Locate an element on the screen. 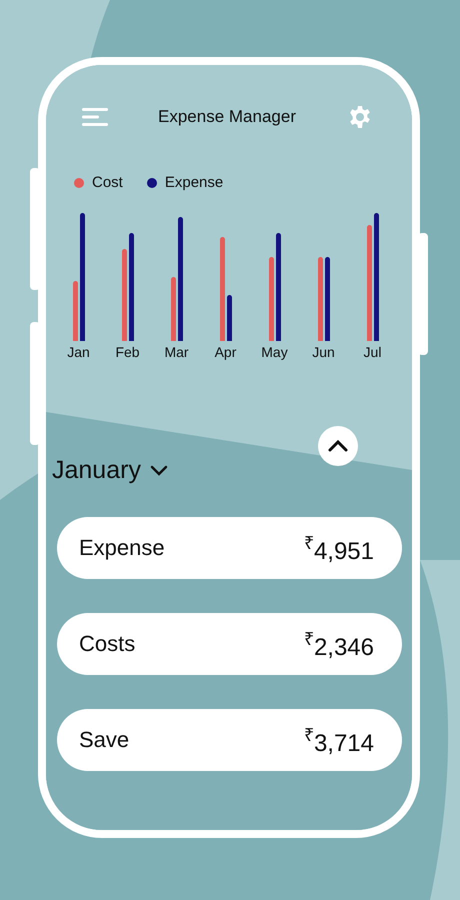 The height and width of the screenshot is (900, 460). summary-label: Expense is located at coordinates (122, 548).